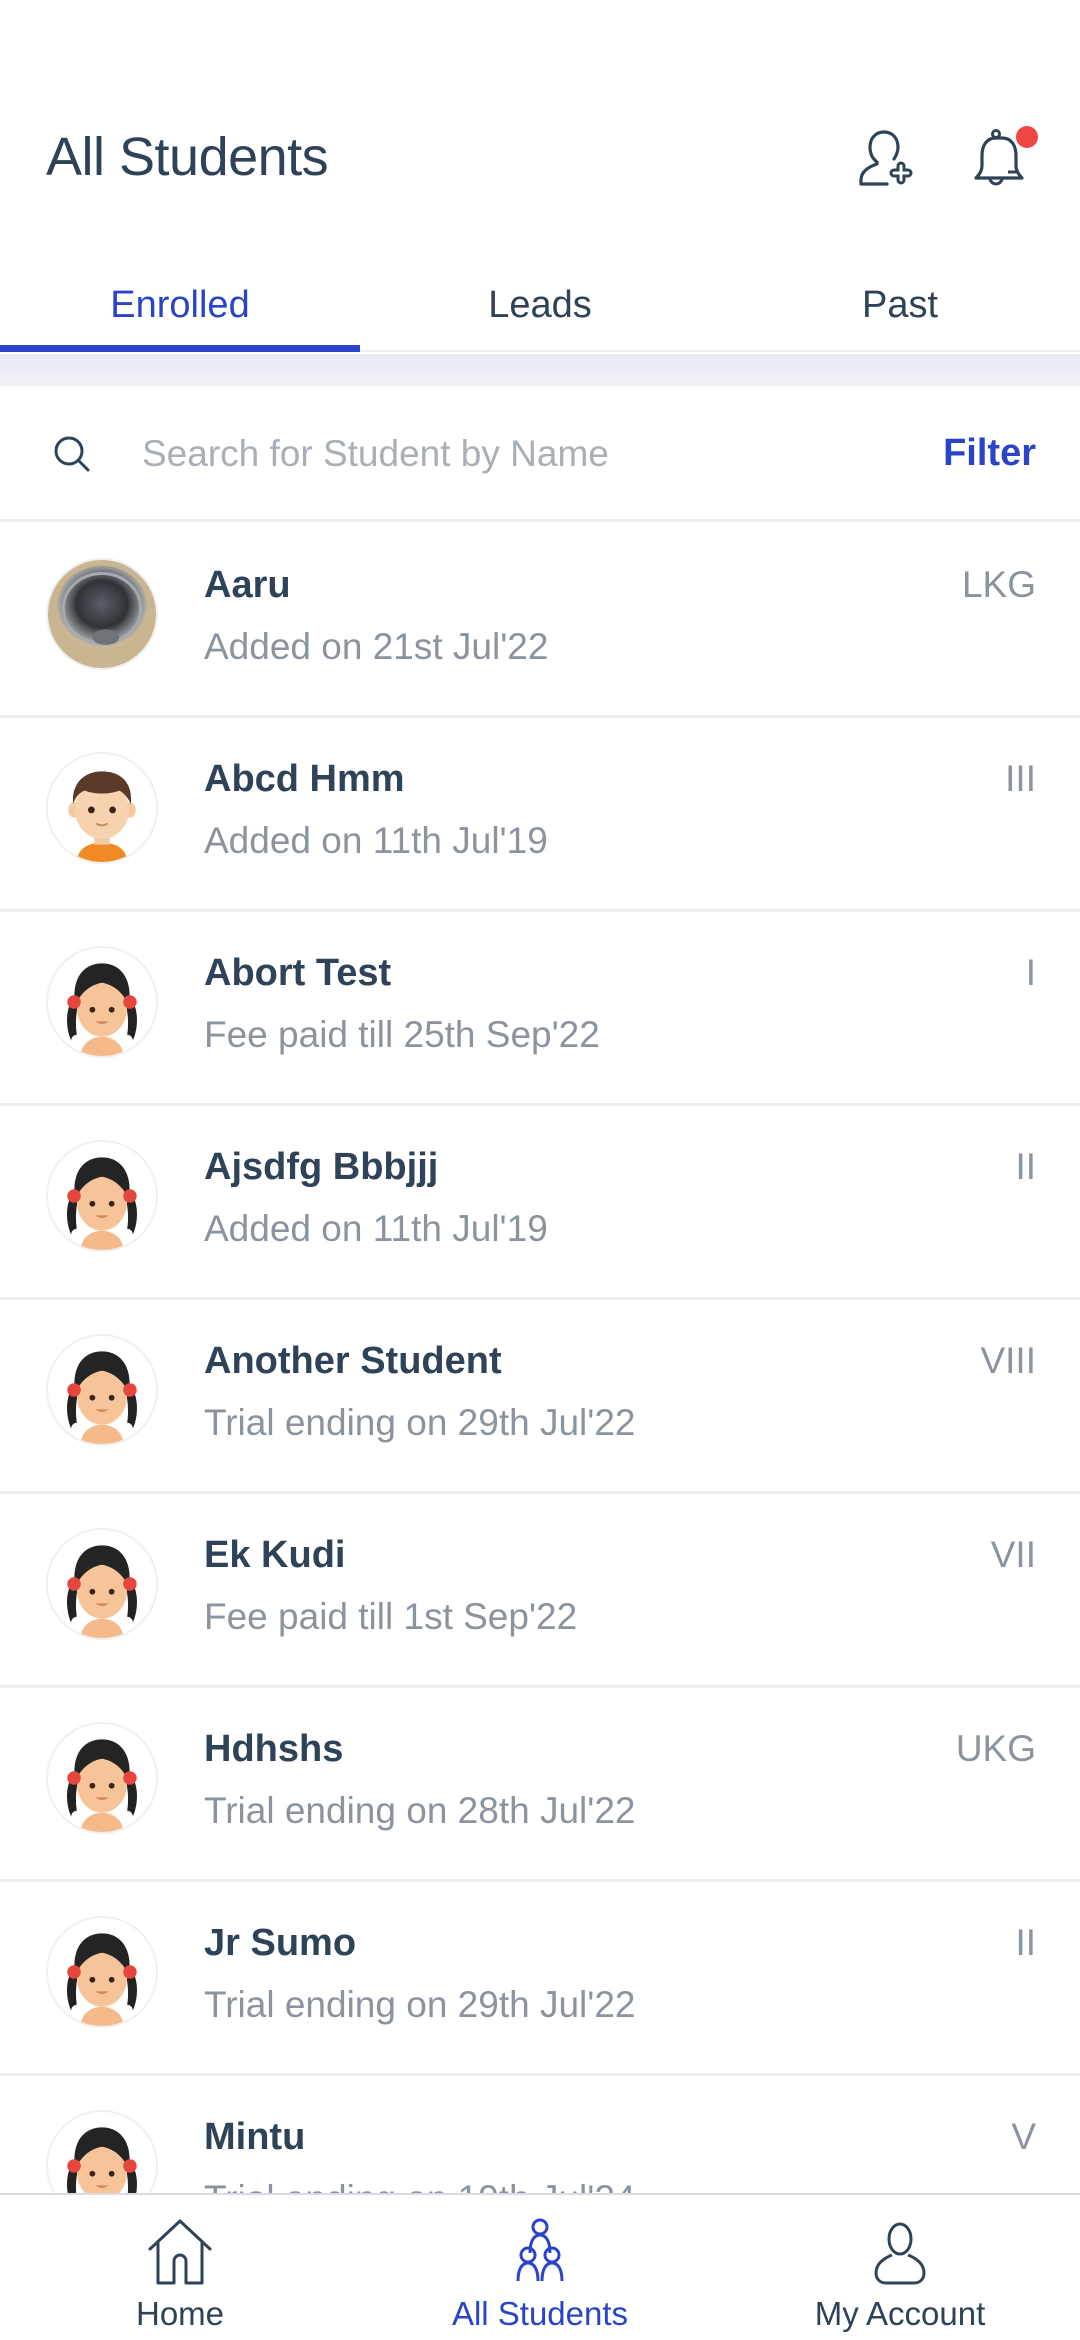  I want to click on student-row: Ajsdfg Bbbjjj Added on 11th Jul'19 II, so click(540, 1203).